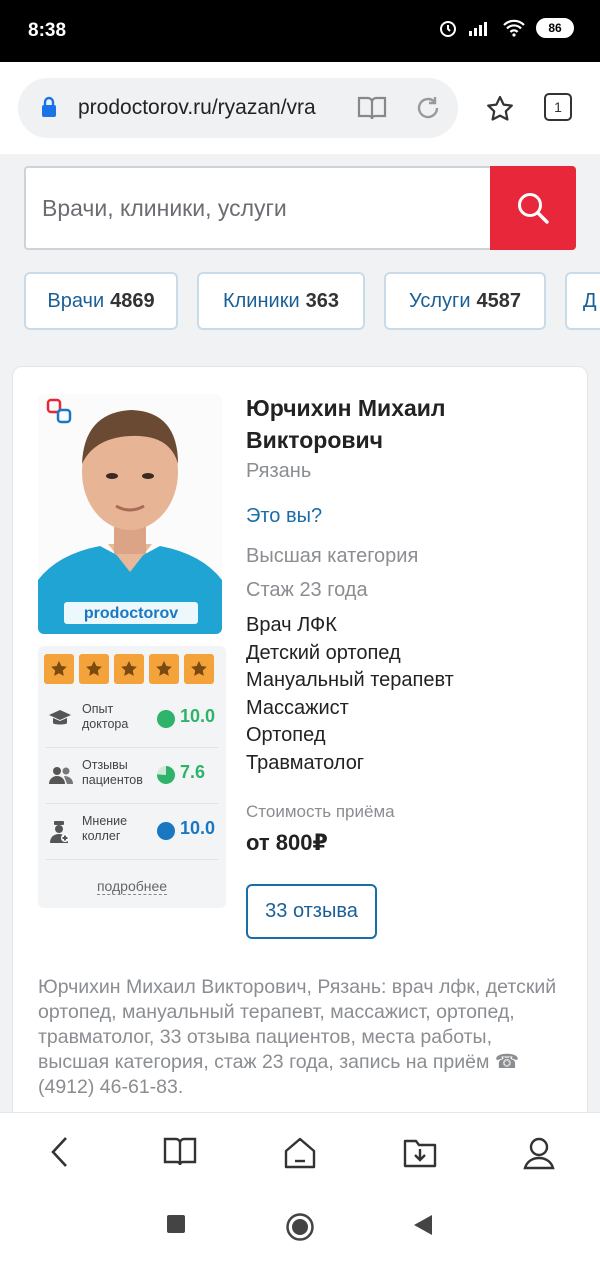 Image resolution: width=600 pixels, height=1266 pixels. I want to click on metric-patient-reviews: Отзывы пациентов 7.6, so click(132, 776).